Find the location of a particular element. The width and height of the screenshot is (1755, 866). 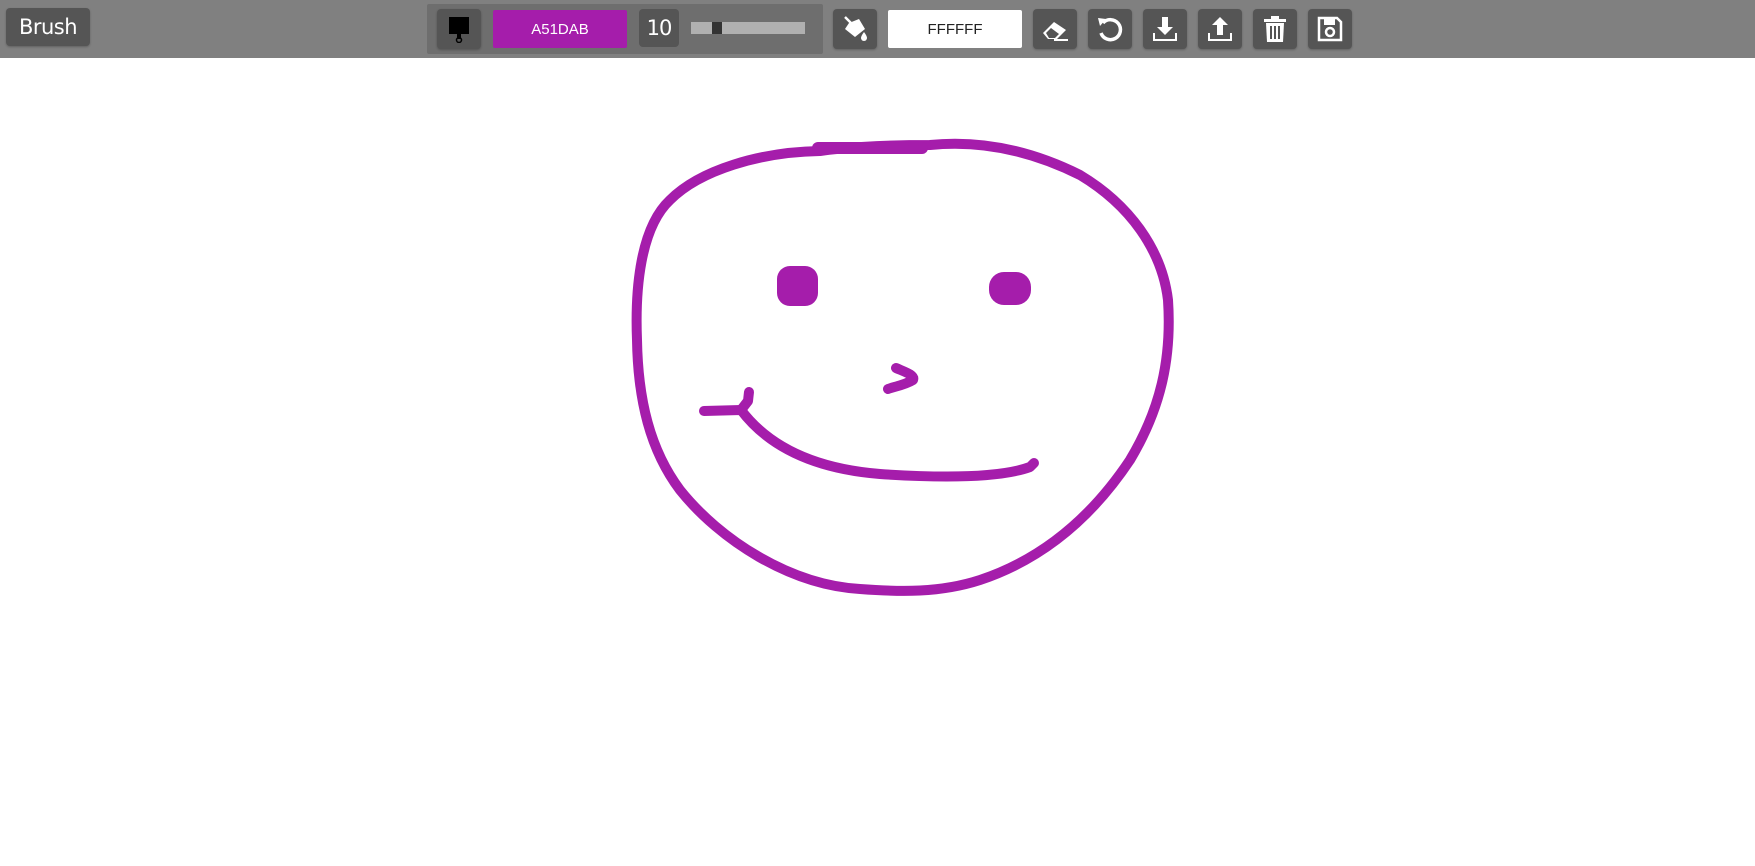

paintbrush-icon is located at coordinates (459, 29).